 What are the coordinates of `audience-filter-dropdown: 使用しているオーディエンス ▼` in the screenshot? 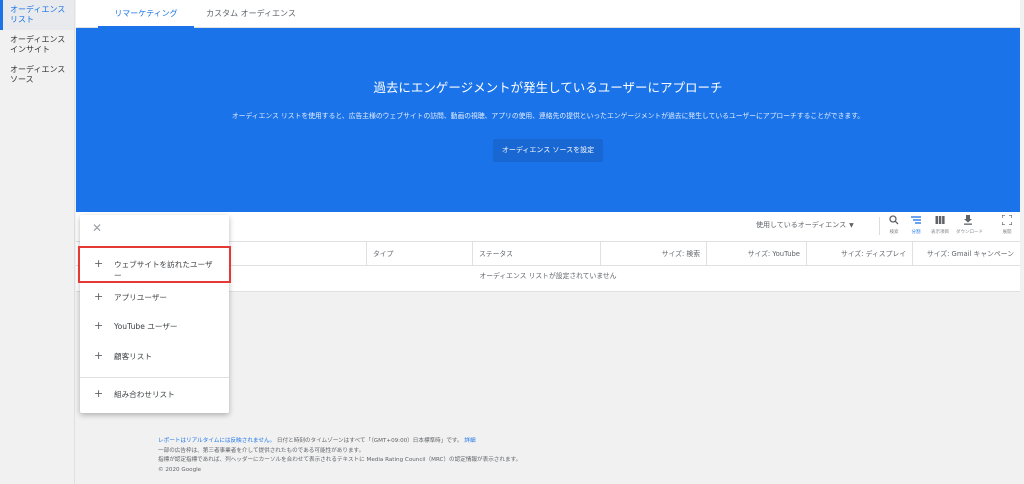 It's located at (805, 225).